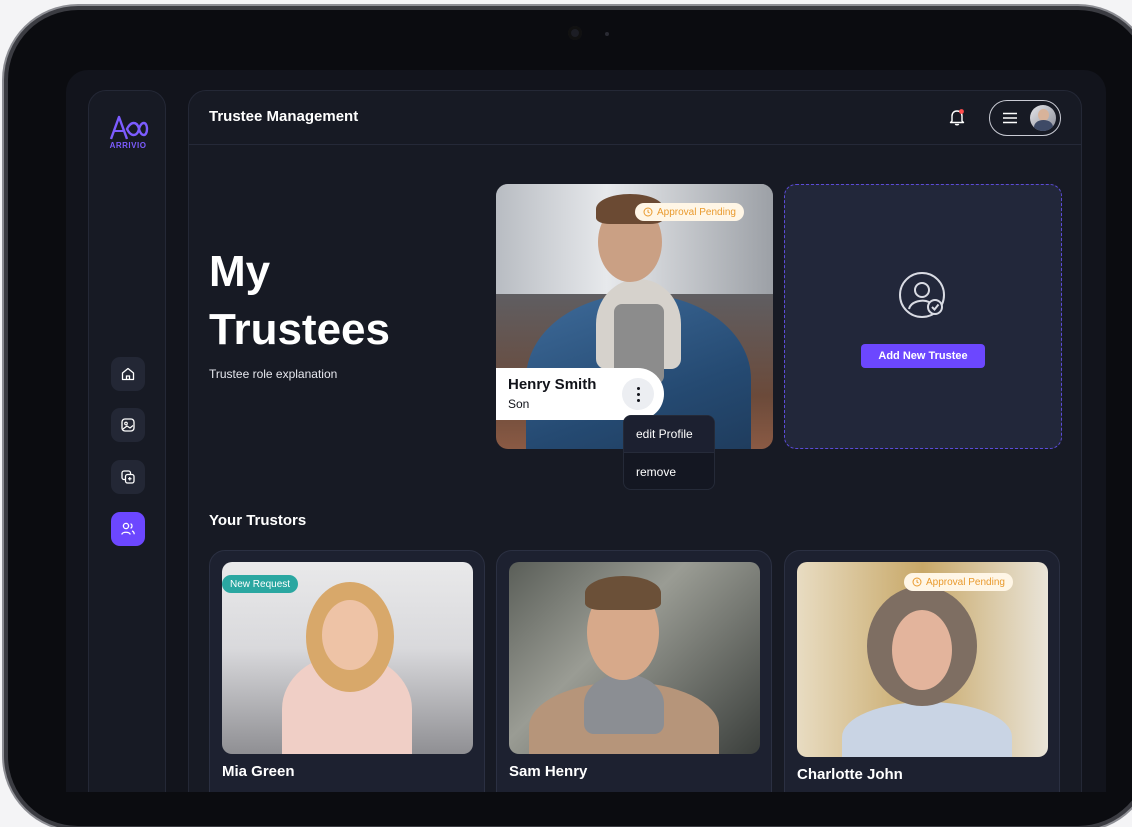  I want to click on image-icon, so click(128, 425).